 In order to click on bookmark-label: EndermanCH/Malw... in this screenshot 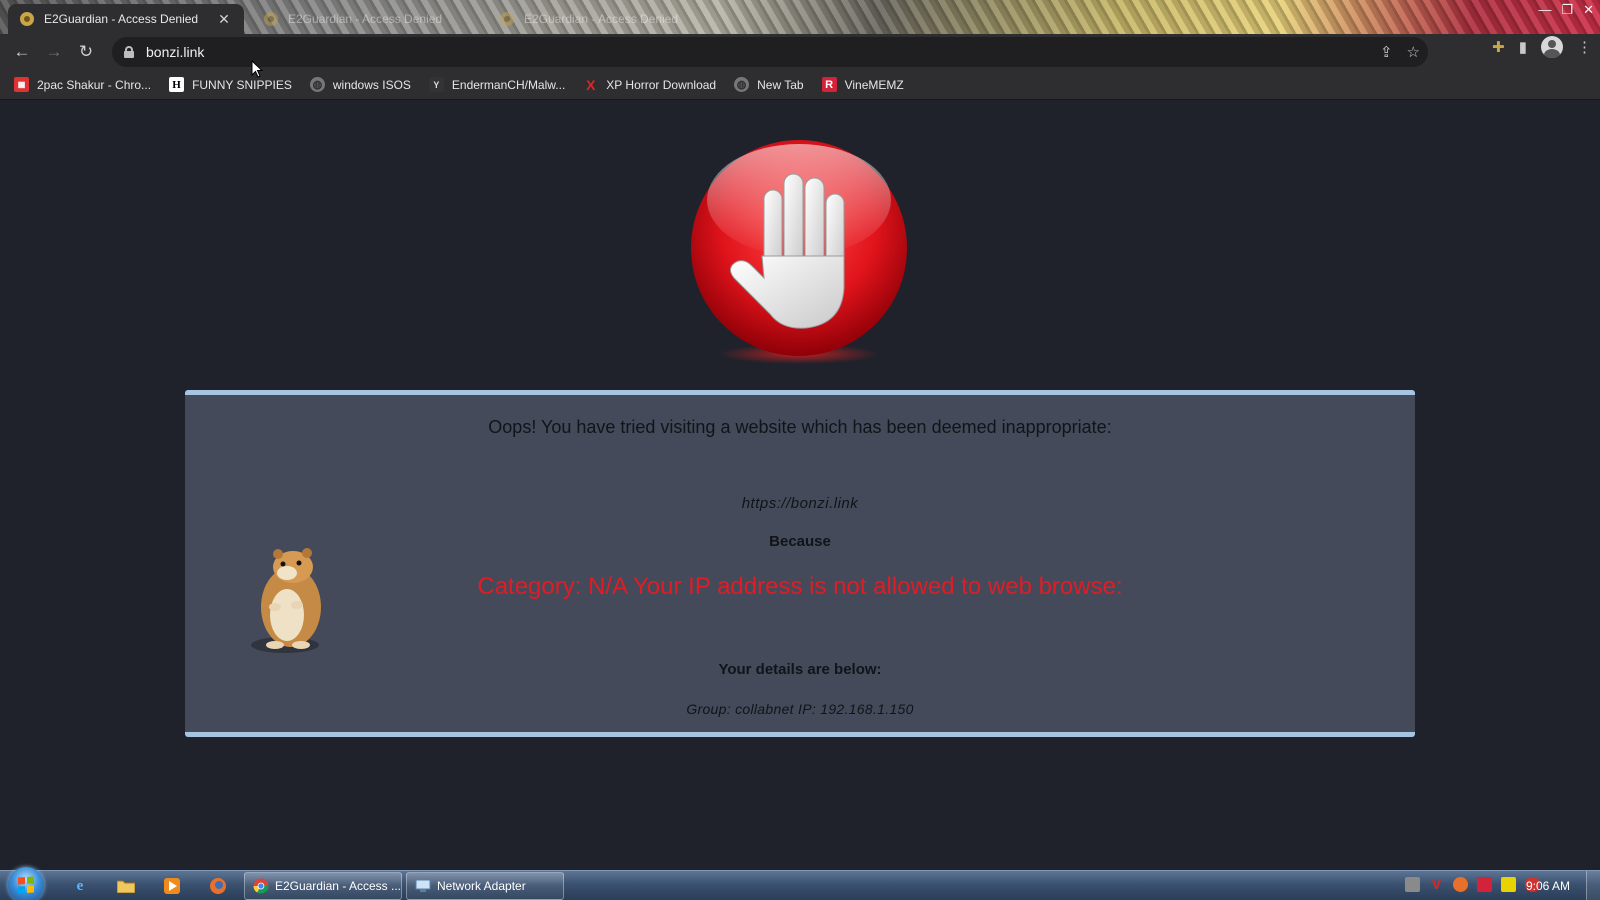, I will do `click(508, 84)`.